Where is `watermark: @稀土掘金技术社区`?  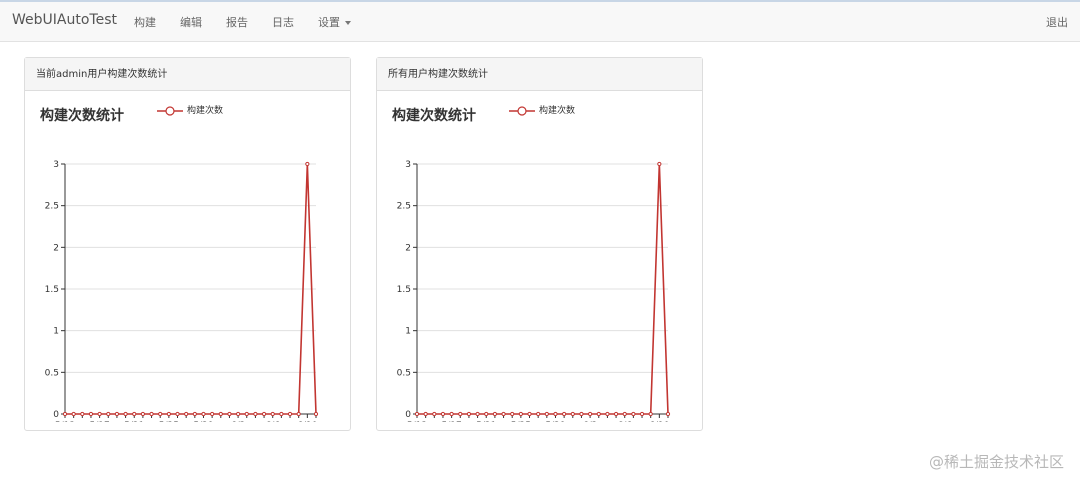
watermark: @稀土掘金技术社区 is located at coordinates (996, 462).